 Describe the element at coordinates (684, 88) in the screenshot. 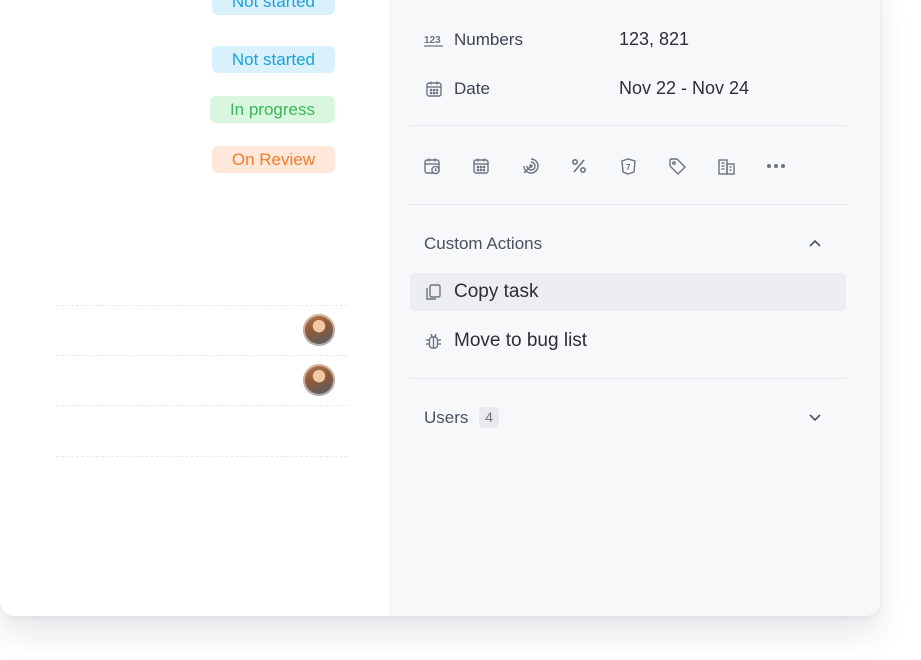

I see `date-value: Nov 22 - Nov 24` at that location.